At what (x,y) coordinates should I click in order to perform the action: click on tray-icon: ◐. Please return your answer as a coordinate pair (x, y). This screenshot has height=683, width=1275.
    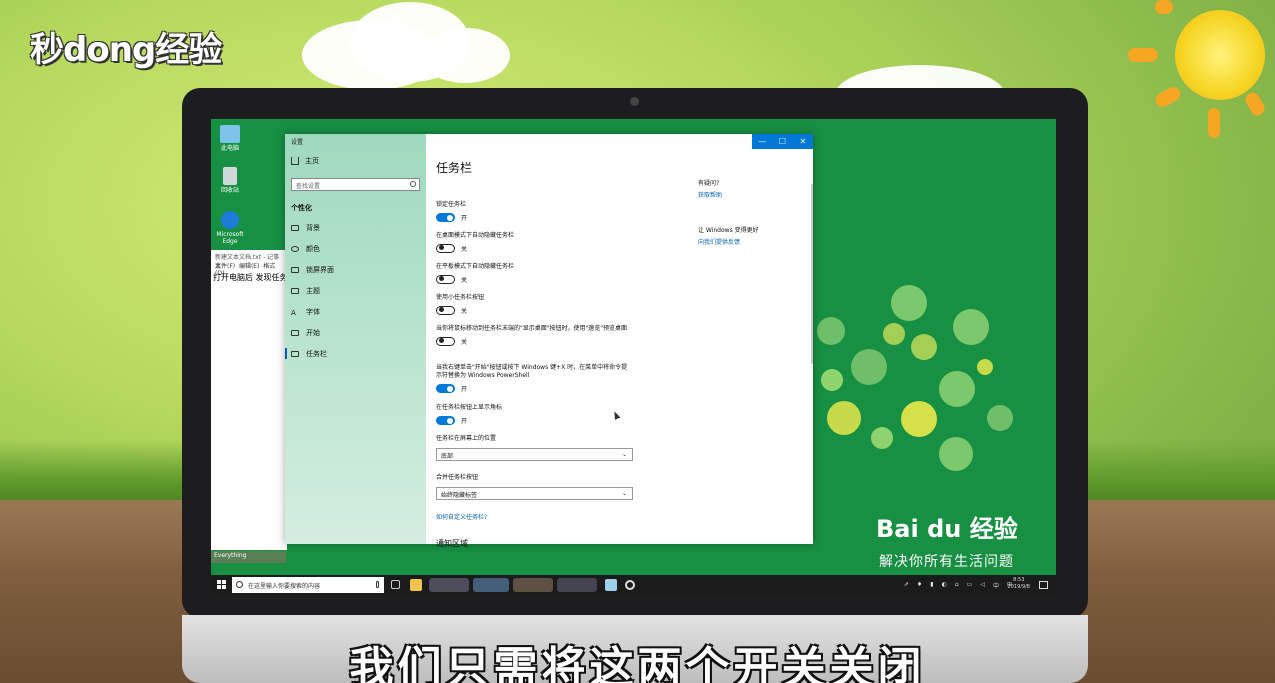
    Looking at the image, I should click on (944, 585).